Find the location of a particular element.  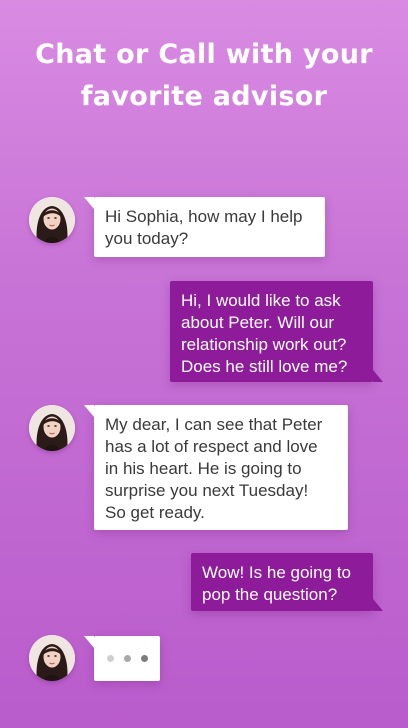

message-line: Hi Sophia, how may I help is located at coordinates (204, 216).